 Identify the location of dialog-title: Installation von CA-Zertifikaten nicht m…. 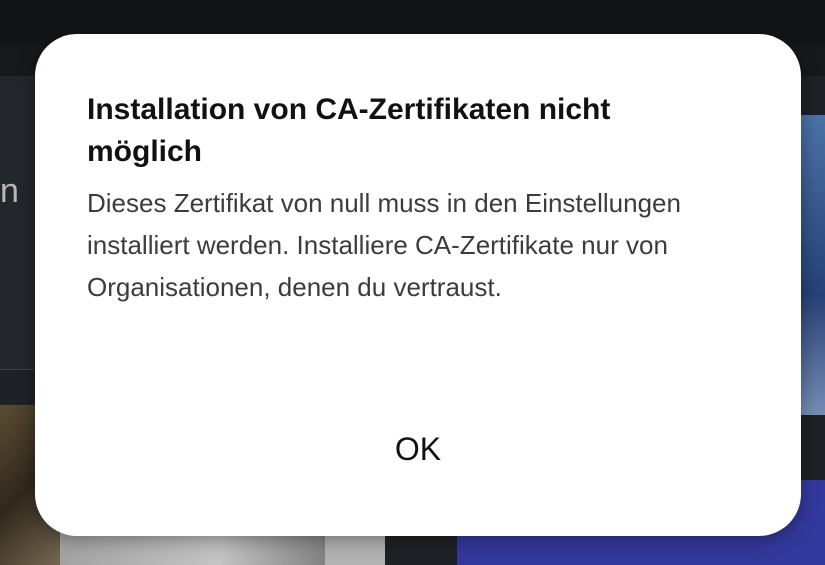
(349, 130).